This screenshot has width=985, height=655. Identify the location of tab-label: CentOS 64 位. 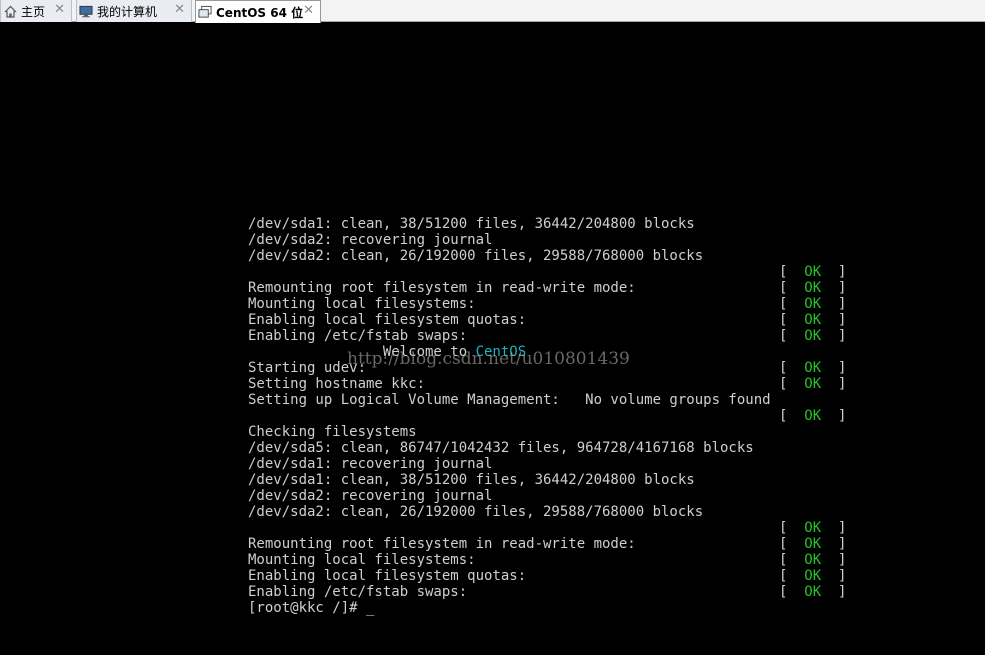
(260, 12).